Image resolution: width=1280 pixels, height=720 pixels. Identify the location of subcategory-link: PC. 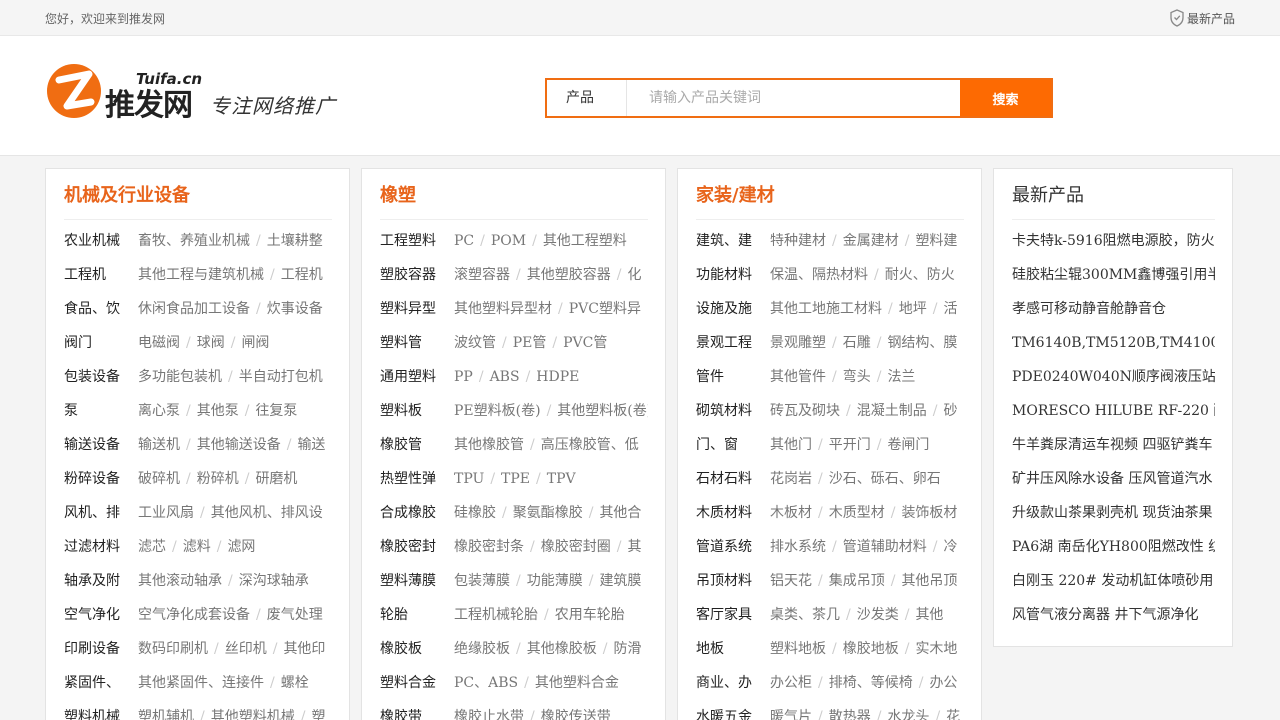
(464, 241).